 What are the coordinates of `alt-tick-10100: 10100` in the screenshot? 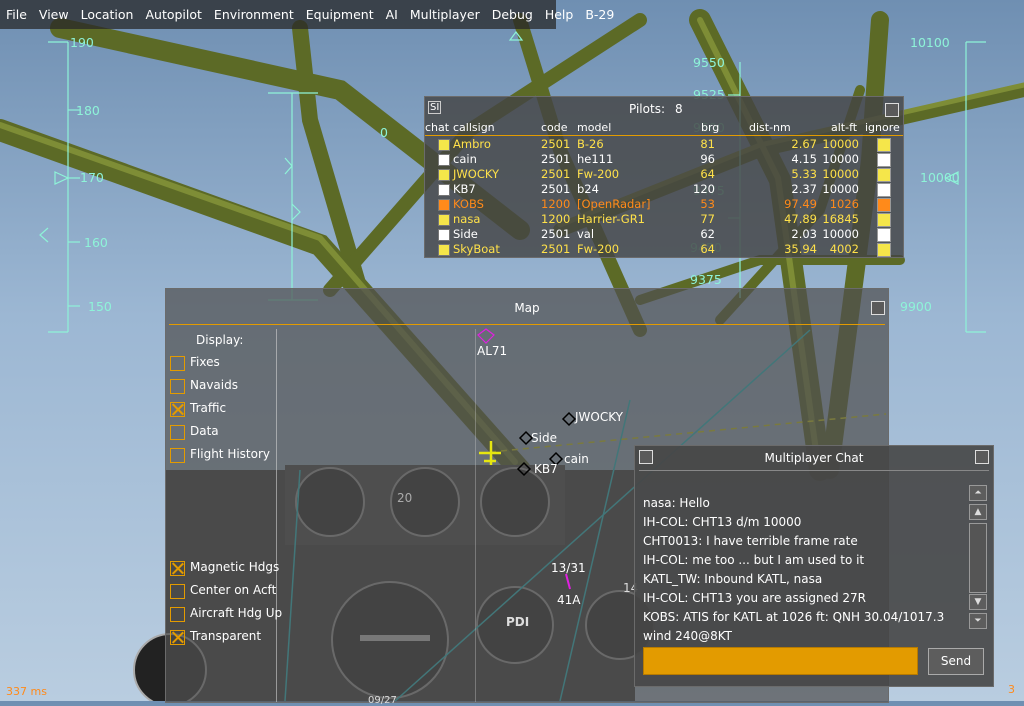 It's located at (930, 42).